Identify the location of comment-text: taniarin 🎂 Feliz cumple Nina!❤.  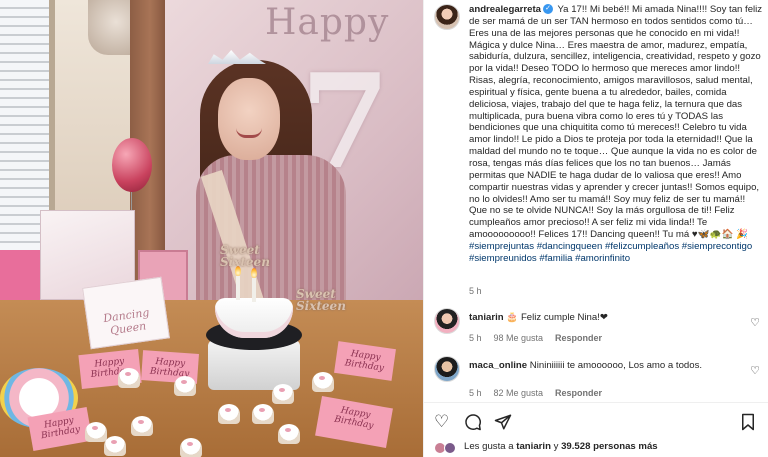
(616, 318).